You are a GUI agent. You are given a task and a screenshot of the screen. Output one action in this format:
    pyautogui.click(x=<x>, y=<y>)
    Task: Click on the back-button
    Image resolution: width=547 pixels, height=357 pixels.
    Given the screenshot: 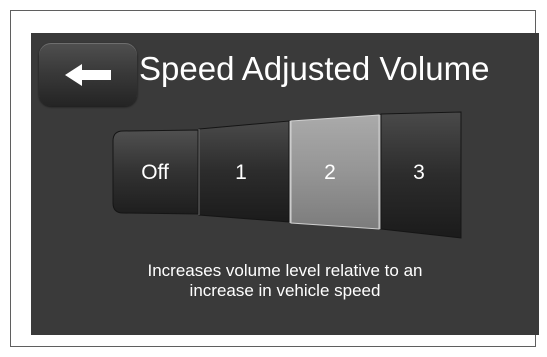 What is the action you would take?
    pyautogui.click(x=88, y=74)
    